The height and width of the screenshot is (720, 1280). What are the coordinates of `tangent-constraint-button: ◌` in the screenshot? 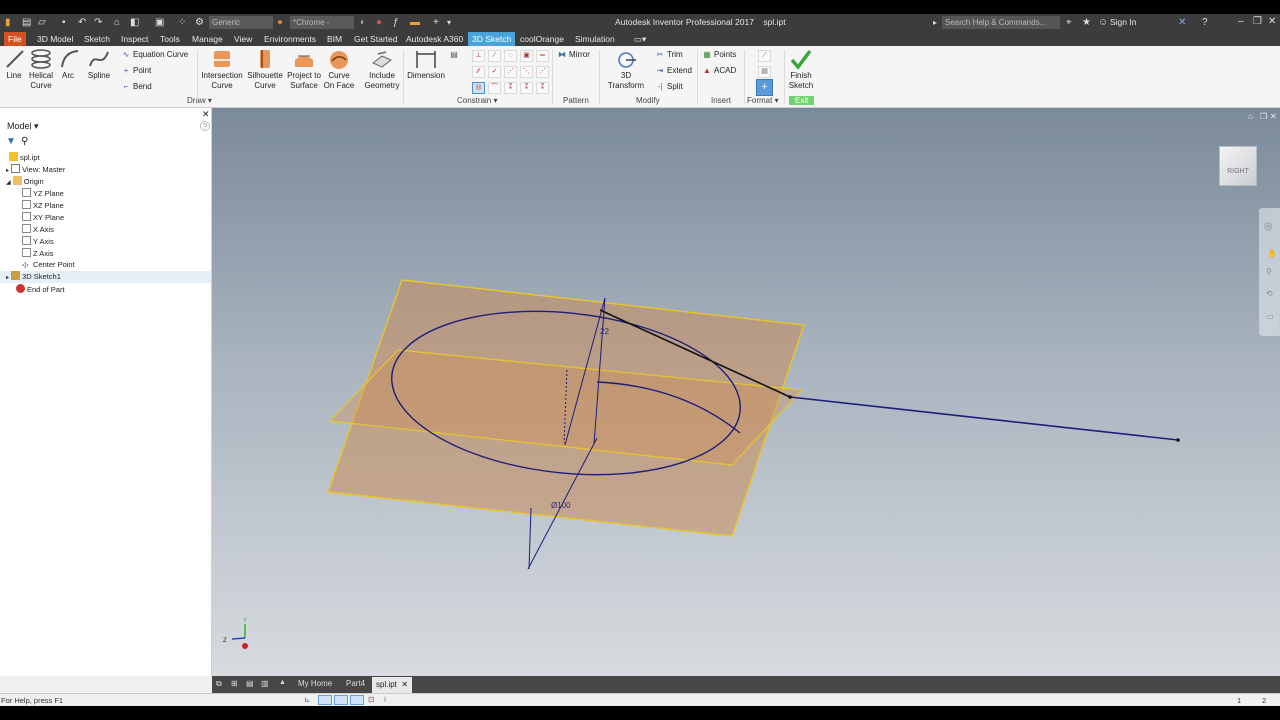 It's located at (510, 56).